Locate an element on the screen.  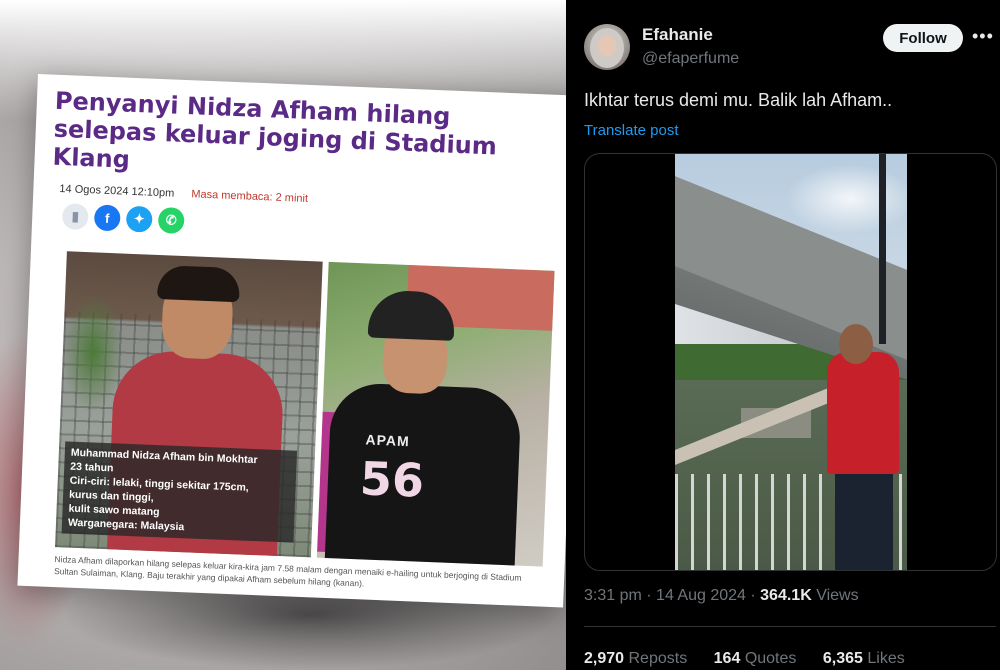
share-buttons: ▮ f ✦ ✆ is located at coordinates (123, 218).